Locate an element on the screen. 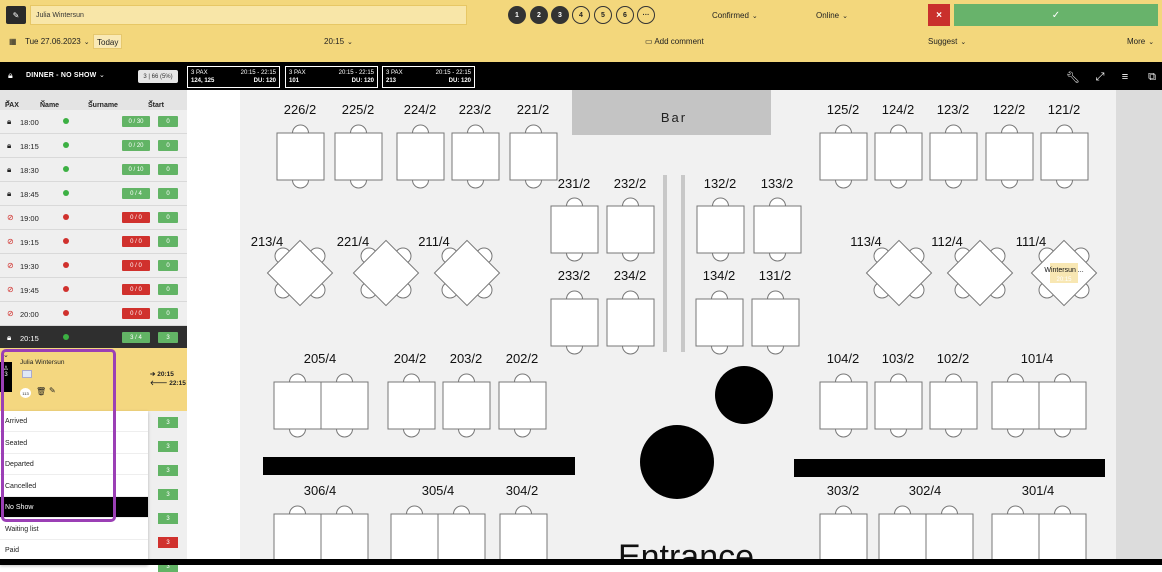 Image resolution: width=1162 pixels, height=572 pixels. time-slot-row: ⊘ 19:15 0 / 0 0 is located at coordinates (93, 242).